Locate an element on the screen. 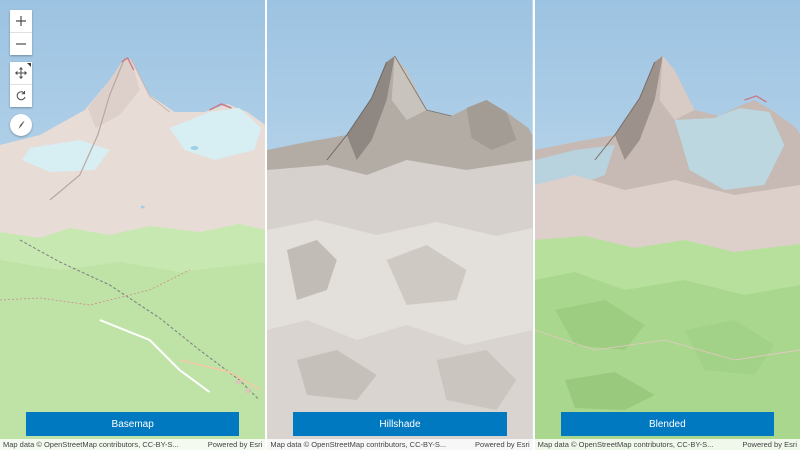 The width and height of the screenshot is (800, 450). zoom-out-button is located at coordinates (21, 43).